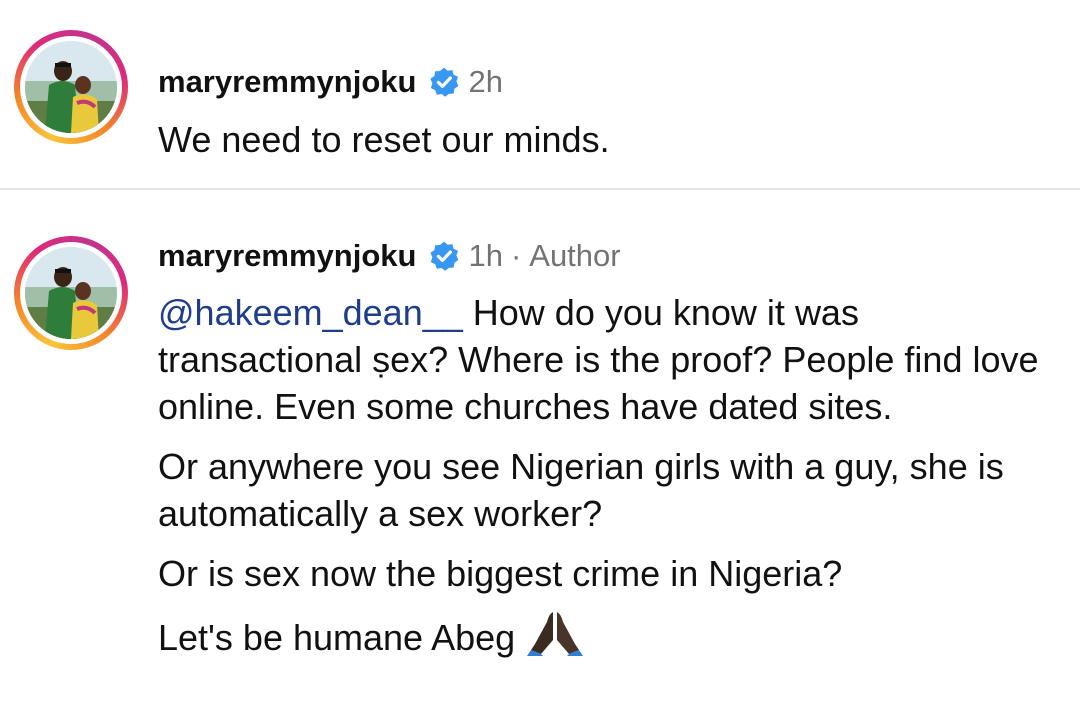 The width and height of the screenshot is (1080, 720). Describe the element at coordinates (310, 312) in the screenshot. I see `mention-link: @hakeem_dean__` at that location.